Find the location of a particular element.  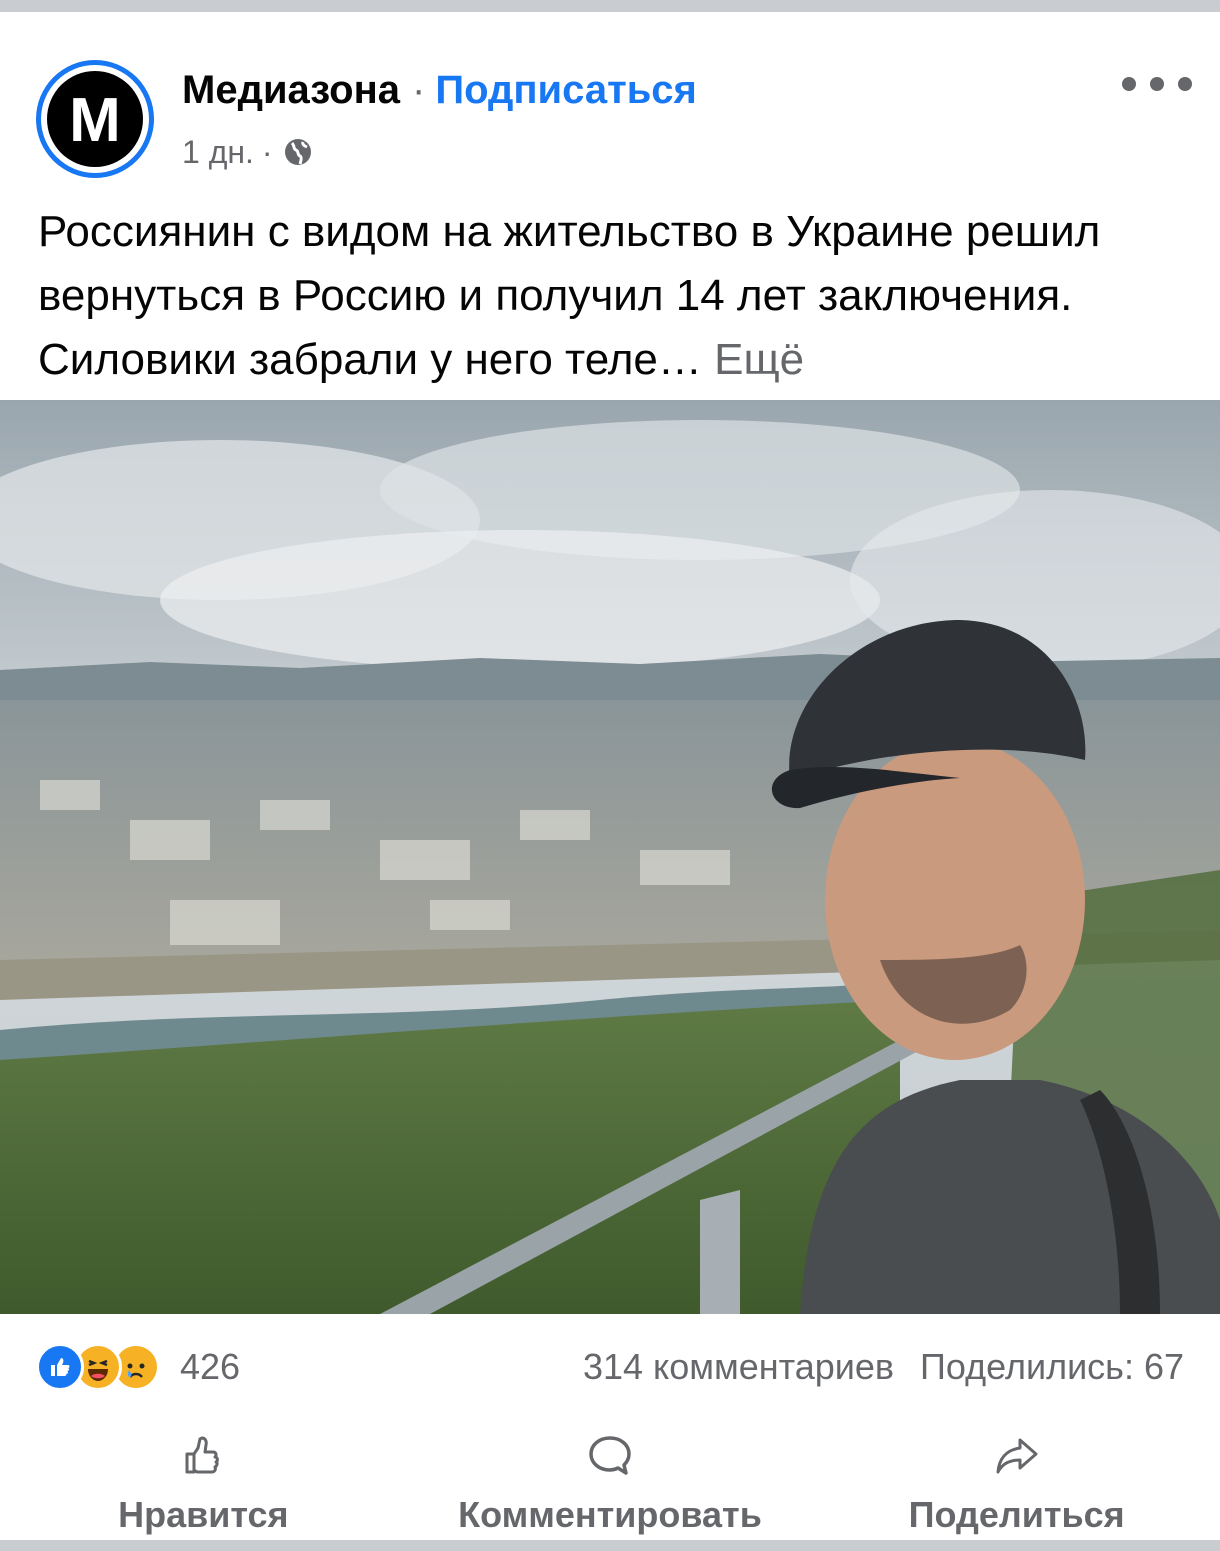

share-arrow-icon is located at coordinates (1017, 1456).